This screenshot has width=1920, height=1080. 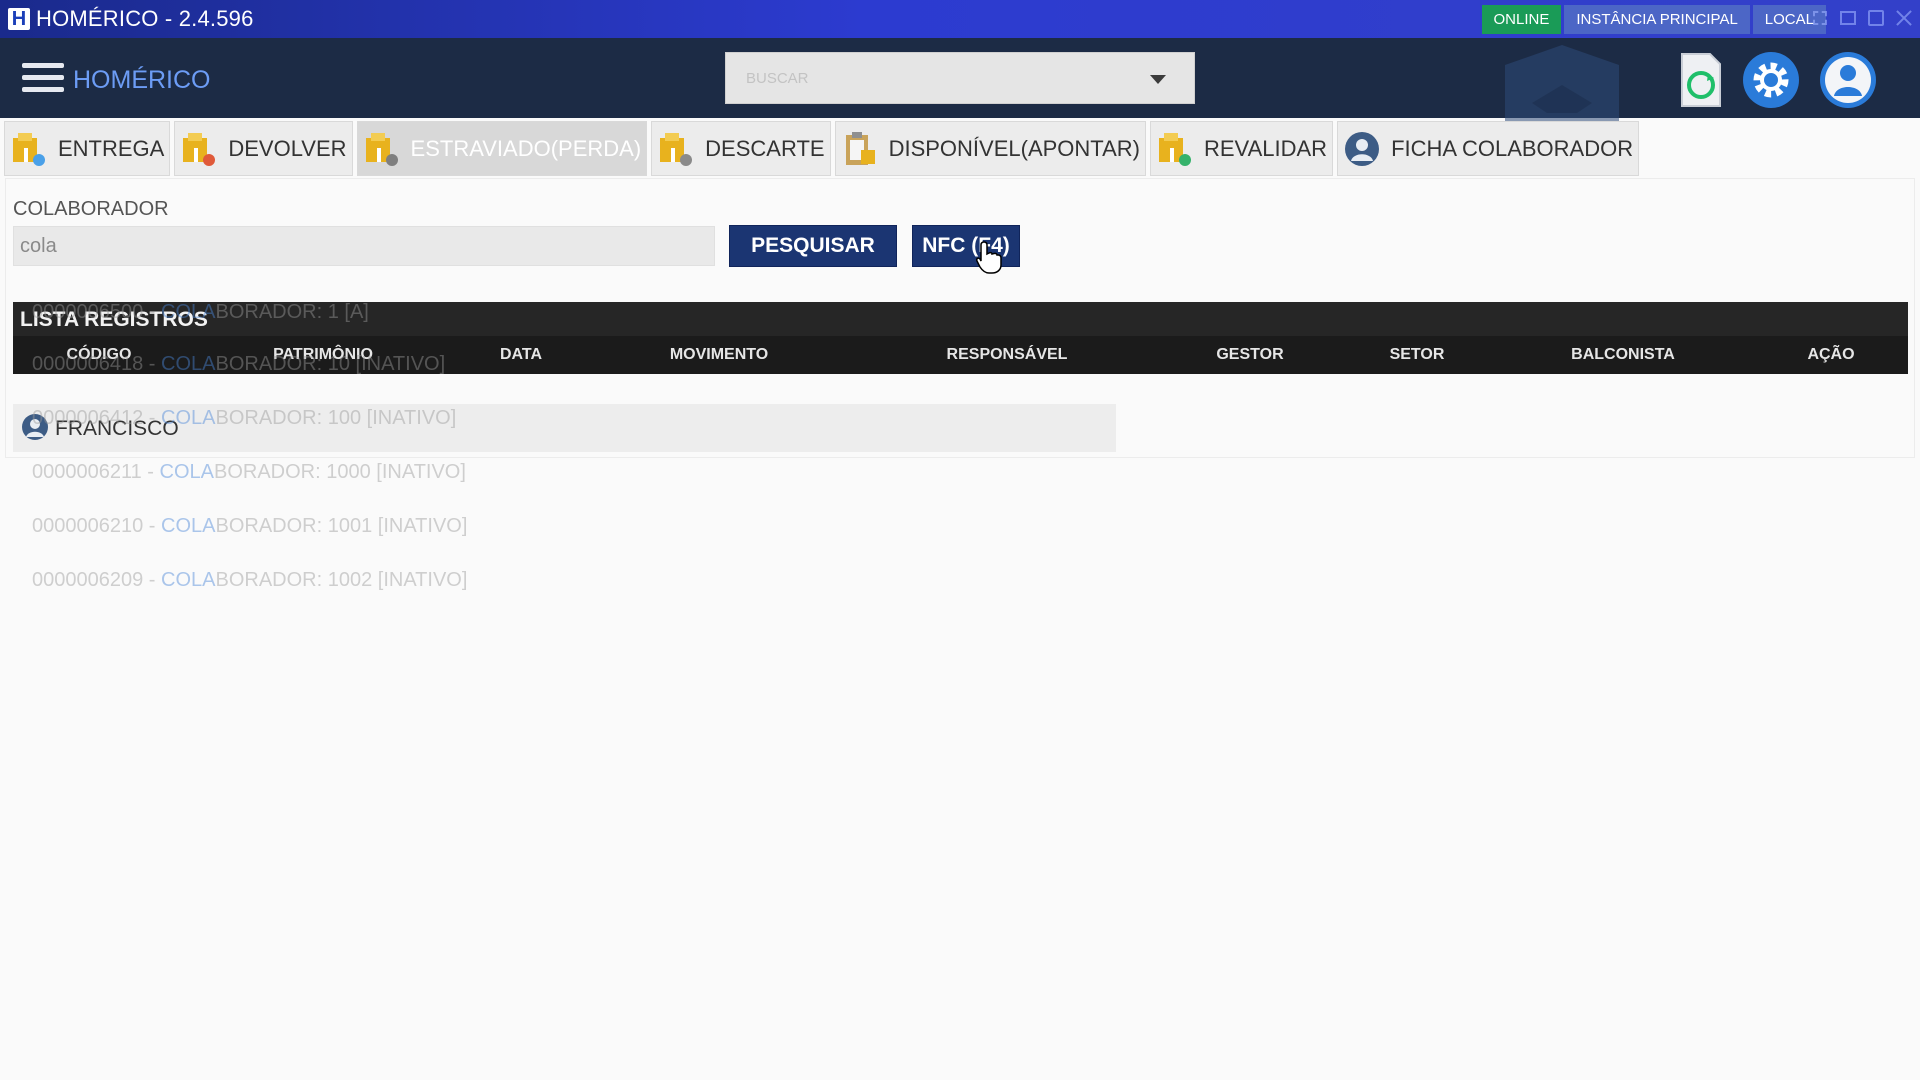 What do you see at coordinates (1521, 19) in the screenshot?
I see `status-online-badge: ONLINE` at bounding box center [1521, 19].